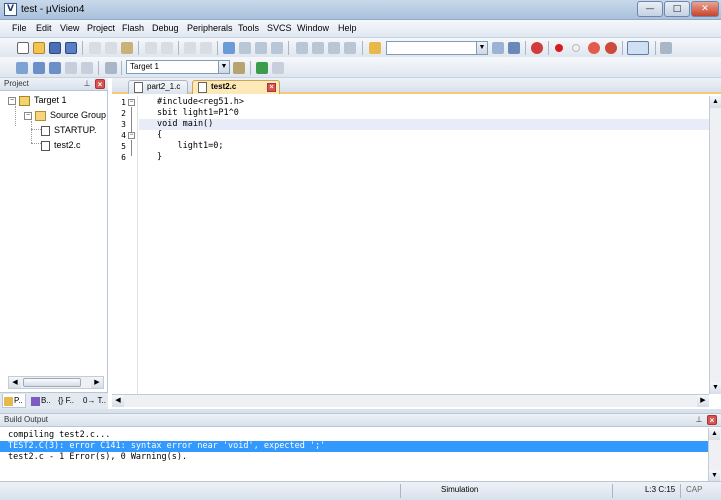 The width and height of the screenshot is (721, 500). What do you see at coordinates (236, 87) in the screenshot?
I see `tab-test2-c: test2.c ×` at bounding box center [236, 87].